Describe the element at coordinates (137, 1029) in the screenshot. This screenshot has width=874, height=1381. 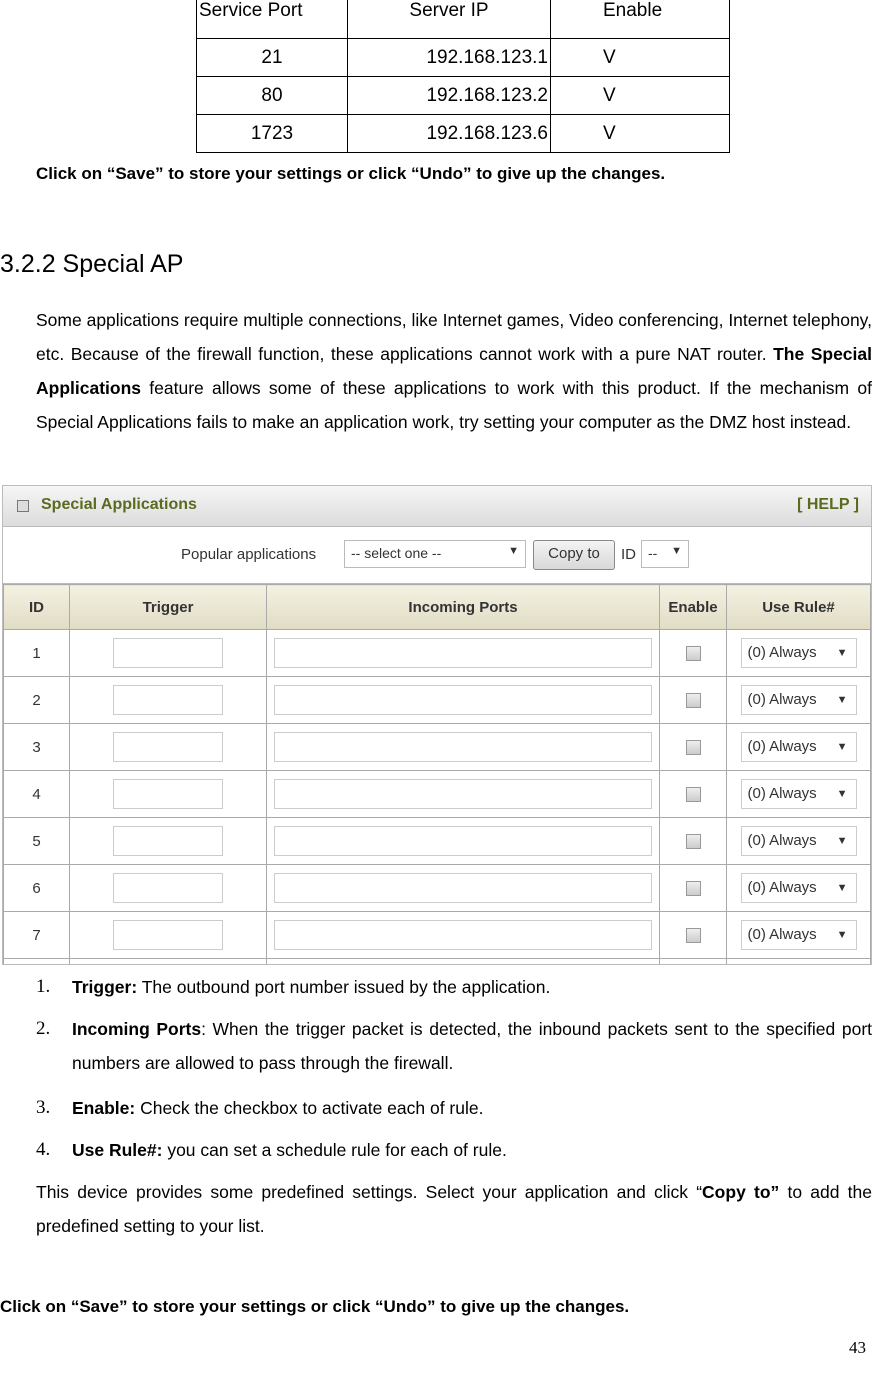
I see `term: Incoming Ports` at that location.